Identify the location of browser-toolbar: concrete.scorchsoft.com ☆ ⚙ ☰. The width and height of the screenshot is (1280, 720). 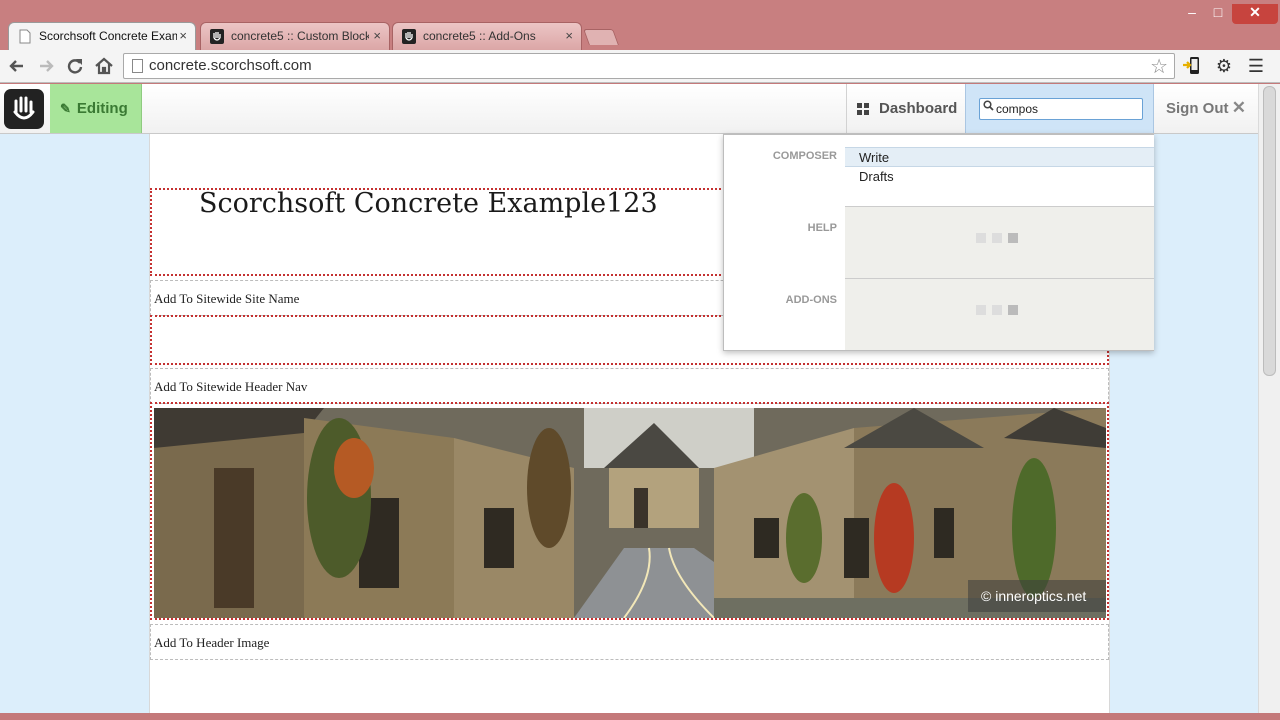
(640, 66).